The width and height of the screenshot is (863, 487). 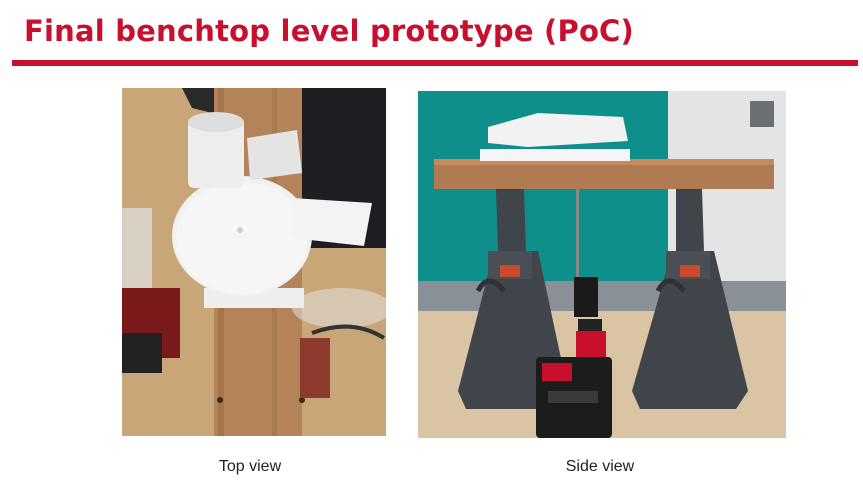 I want to click on slide-title: Final benchtop level prototype (PoC), so click(x=329, y=31).